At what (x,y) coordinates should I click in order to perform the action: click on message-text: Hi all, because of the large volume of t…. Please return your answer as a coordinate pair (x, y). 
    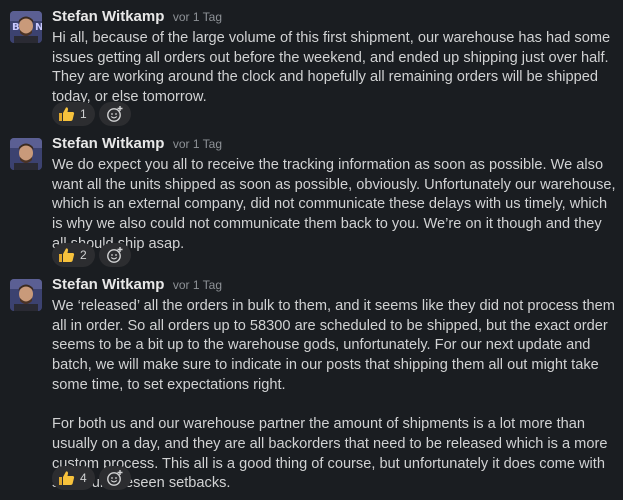
    Looking at the image, I should click on (331, 68).